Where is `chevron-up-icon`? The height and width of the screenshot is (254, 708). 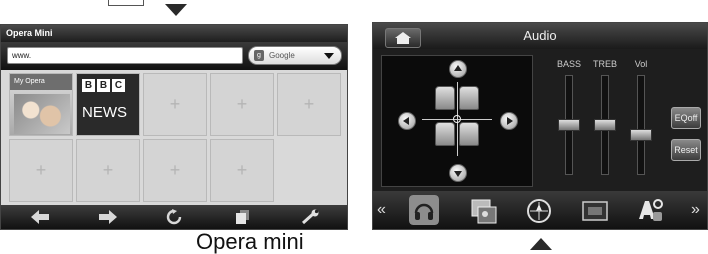
chevron-up-icon is located at coordinates (458, 68).